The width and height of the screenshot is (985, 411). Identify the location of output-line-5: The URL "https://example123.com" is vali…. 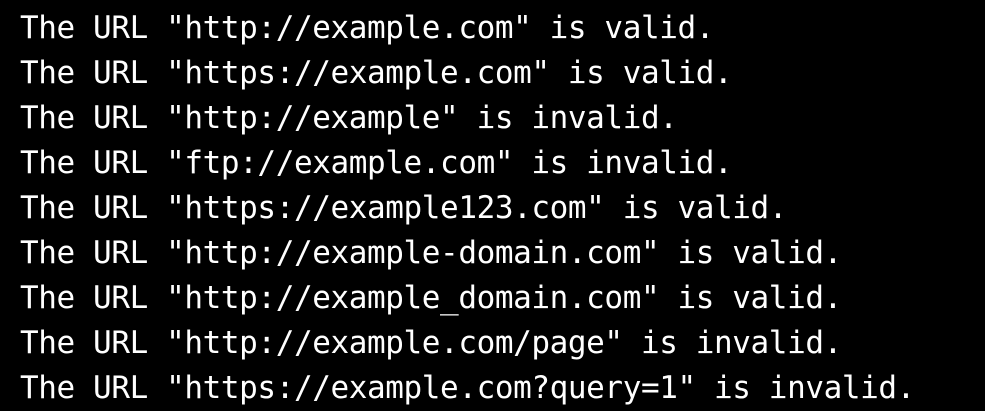
(404, 208).